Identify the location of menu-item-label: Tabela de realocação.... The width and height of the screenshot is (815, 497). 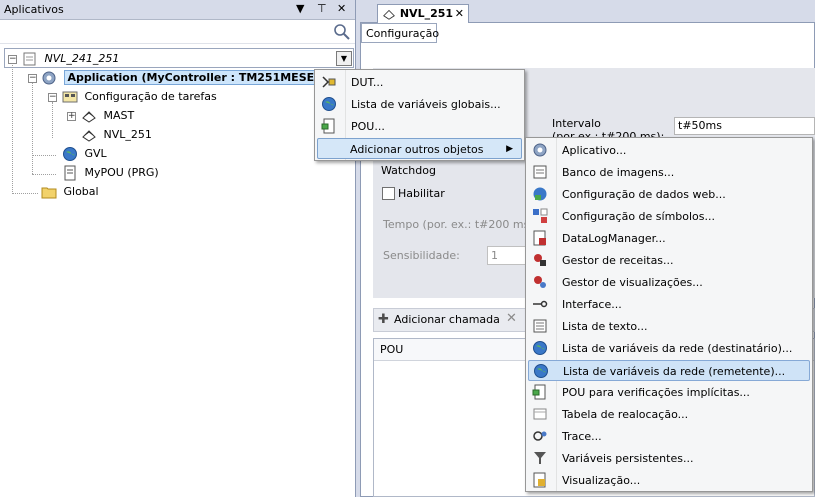
(625, 414).